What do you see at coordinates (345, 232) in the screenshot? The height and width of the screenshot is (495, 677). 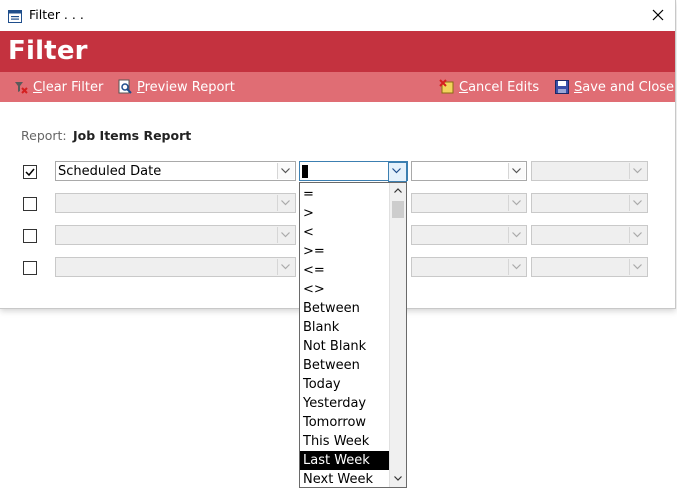 I see `dropdown-option: <` at bounding box center [345, 232].